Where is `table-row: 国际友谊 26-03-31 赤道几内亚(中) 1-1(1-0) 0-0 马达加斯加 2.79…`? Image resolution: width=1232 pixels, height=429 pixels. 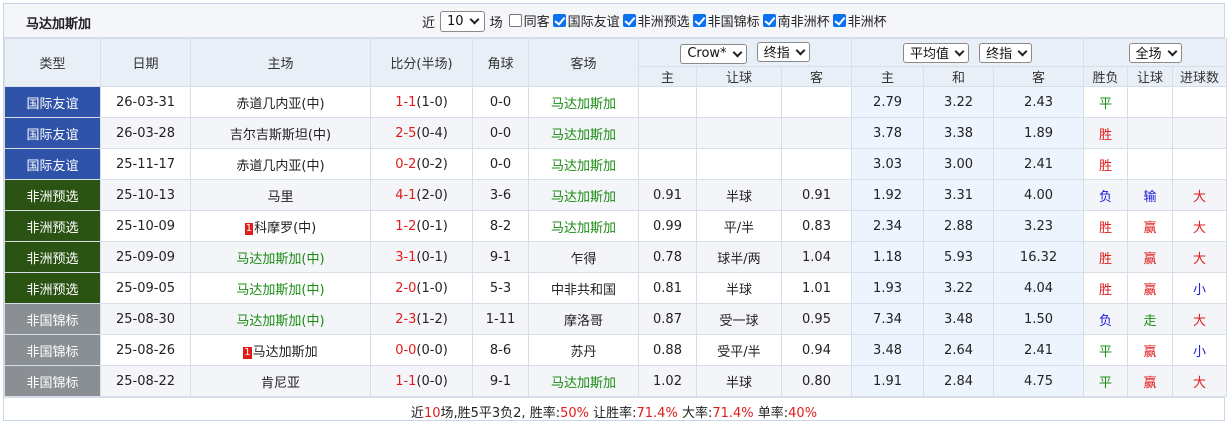
table-row: 国际友谊 26-03-31 赤道几内亚(中) 1-1(1-0) 0-0 马达加斯加 2.79… is located at coordinates (616, 102).